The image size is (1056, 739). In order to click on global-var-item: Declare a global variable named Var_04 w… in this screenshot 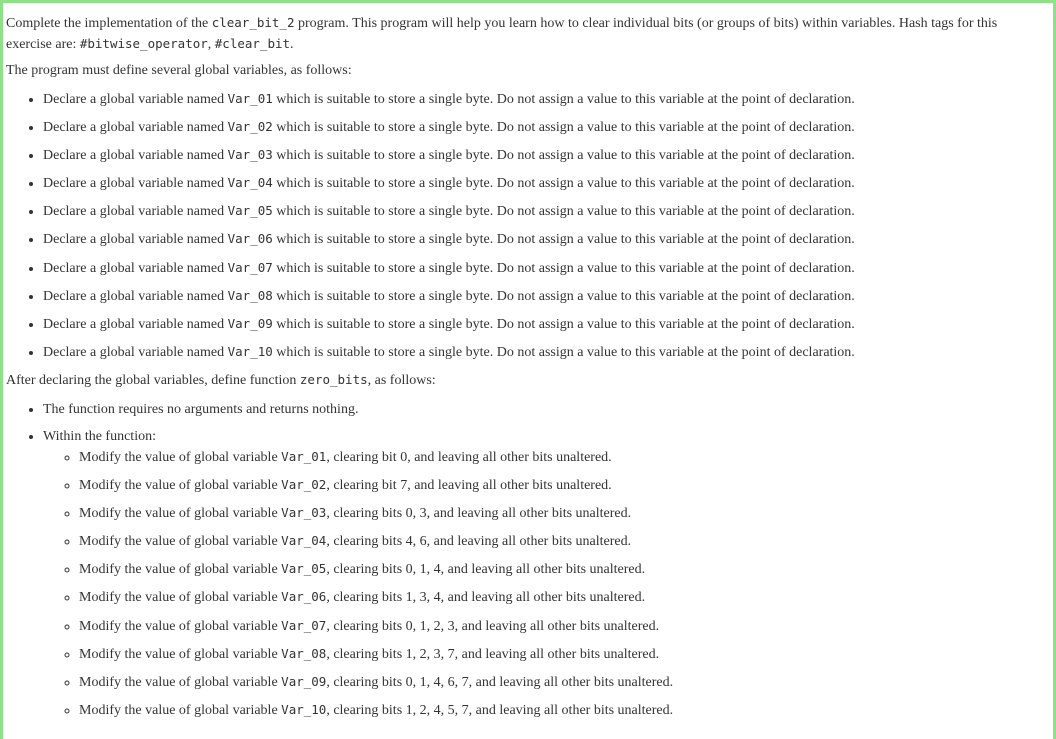, I will do `click(541, 183)`.